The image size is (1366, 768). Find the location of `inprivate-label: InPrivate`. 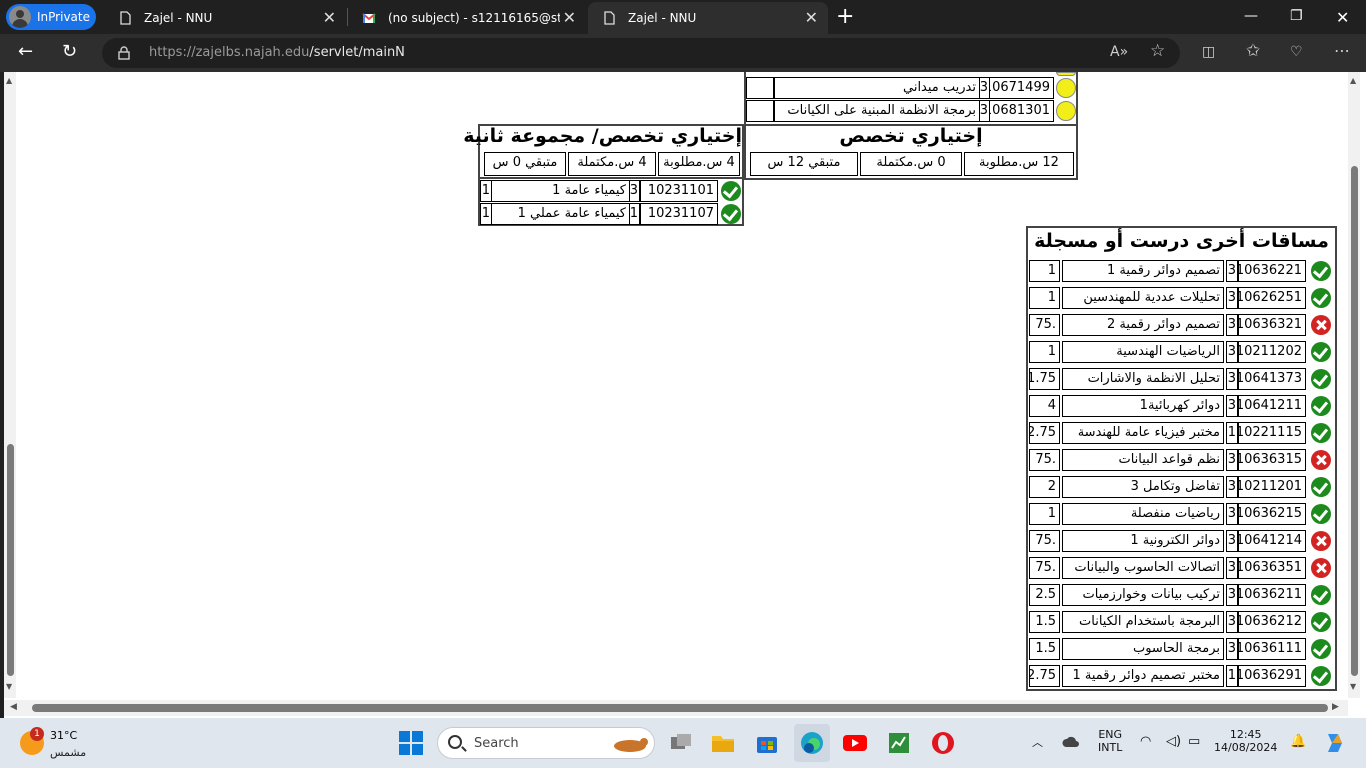

inprivate-label: InPrivate is located at coordinates (63, 17).